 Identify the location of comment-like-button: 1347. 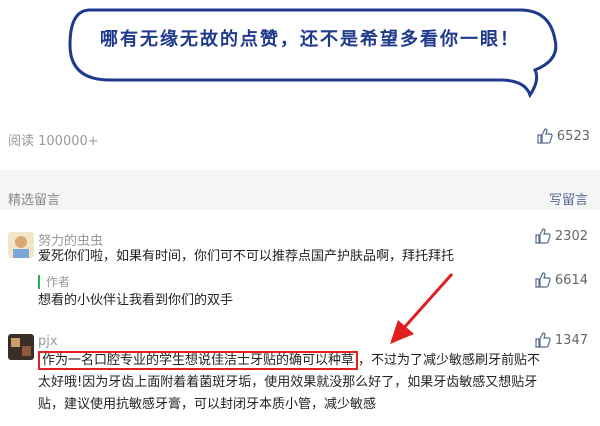
(561, 340).